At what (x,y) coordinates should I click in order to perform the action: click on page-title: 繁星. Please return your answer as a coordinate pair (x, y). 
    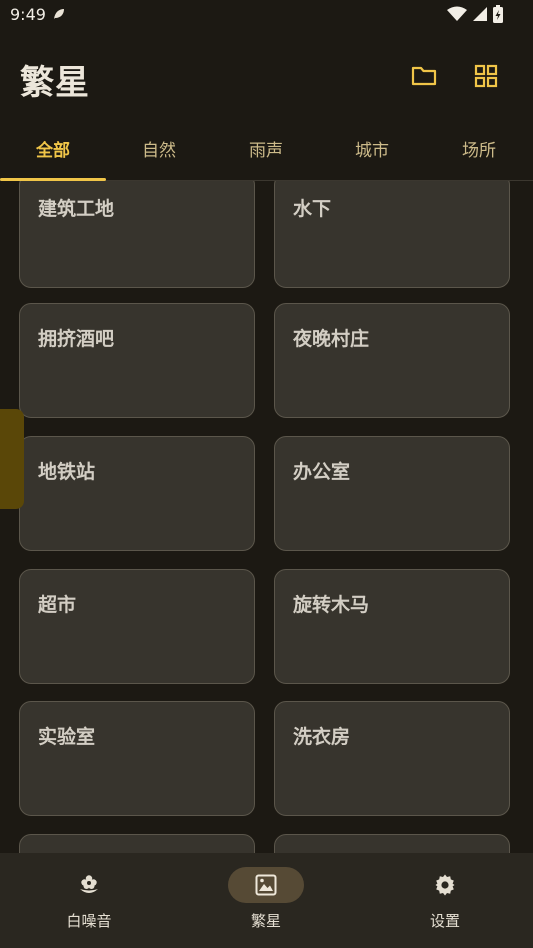
    Looking at the image, I should click on (55, 83).